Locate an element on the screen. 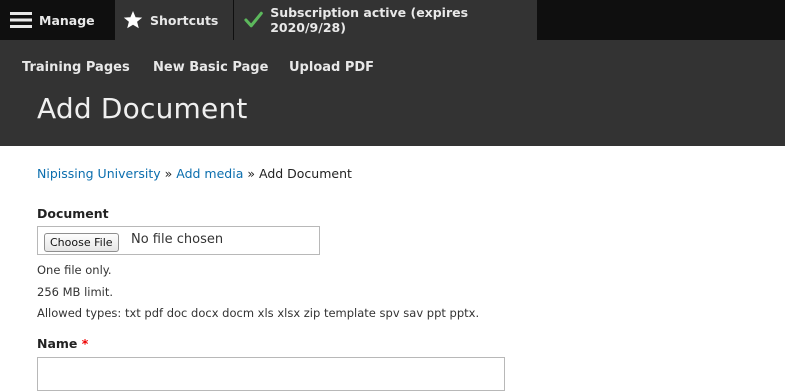 This screenshot has height=391, width=785. tray-link-new-basic-page: New Basic Page is located at coordinates (210, 67).